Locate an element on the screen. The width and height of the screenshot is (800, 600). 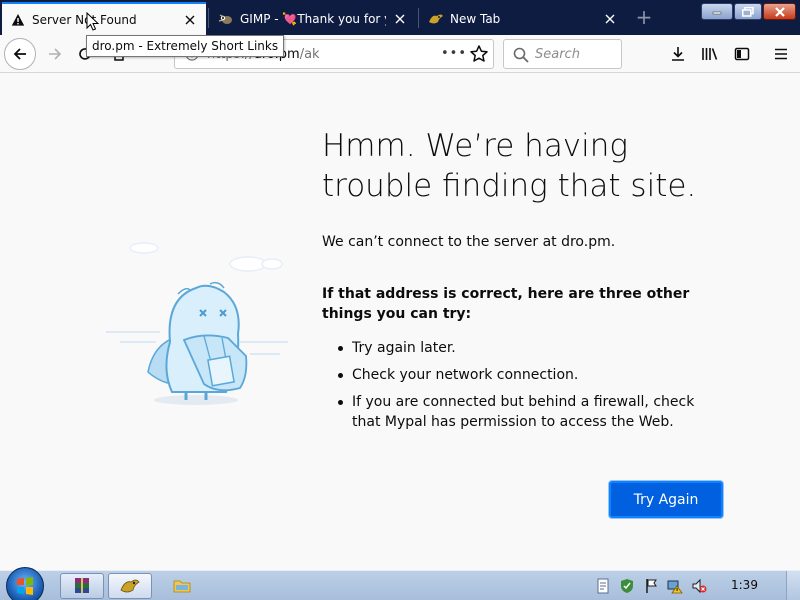
back-button is located at coordinates (20, 54).